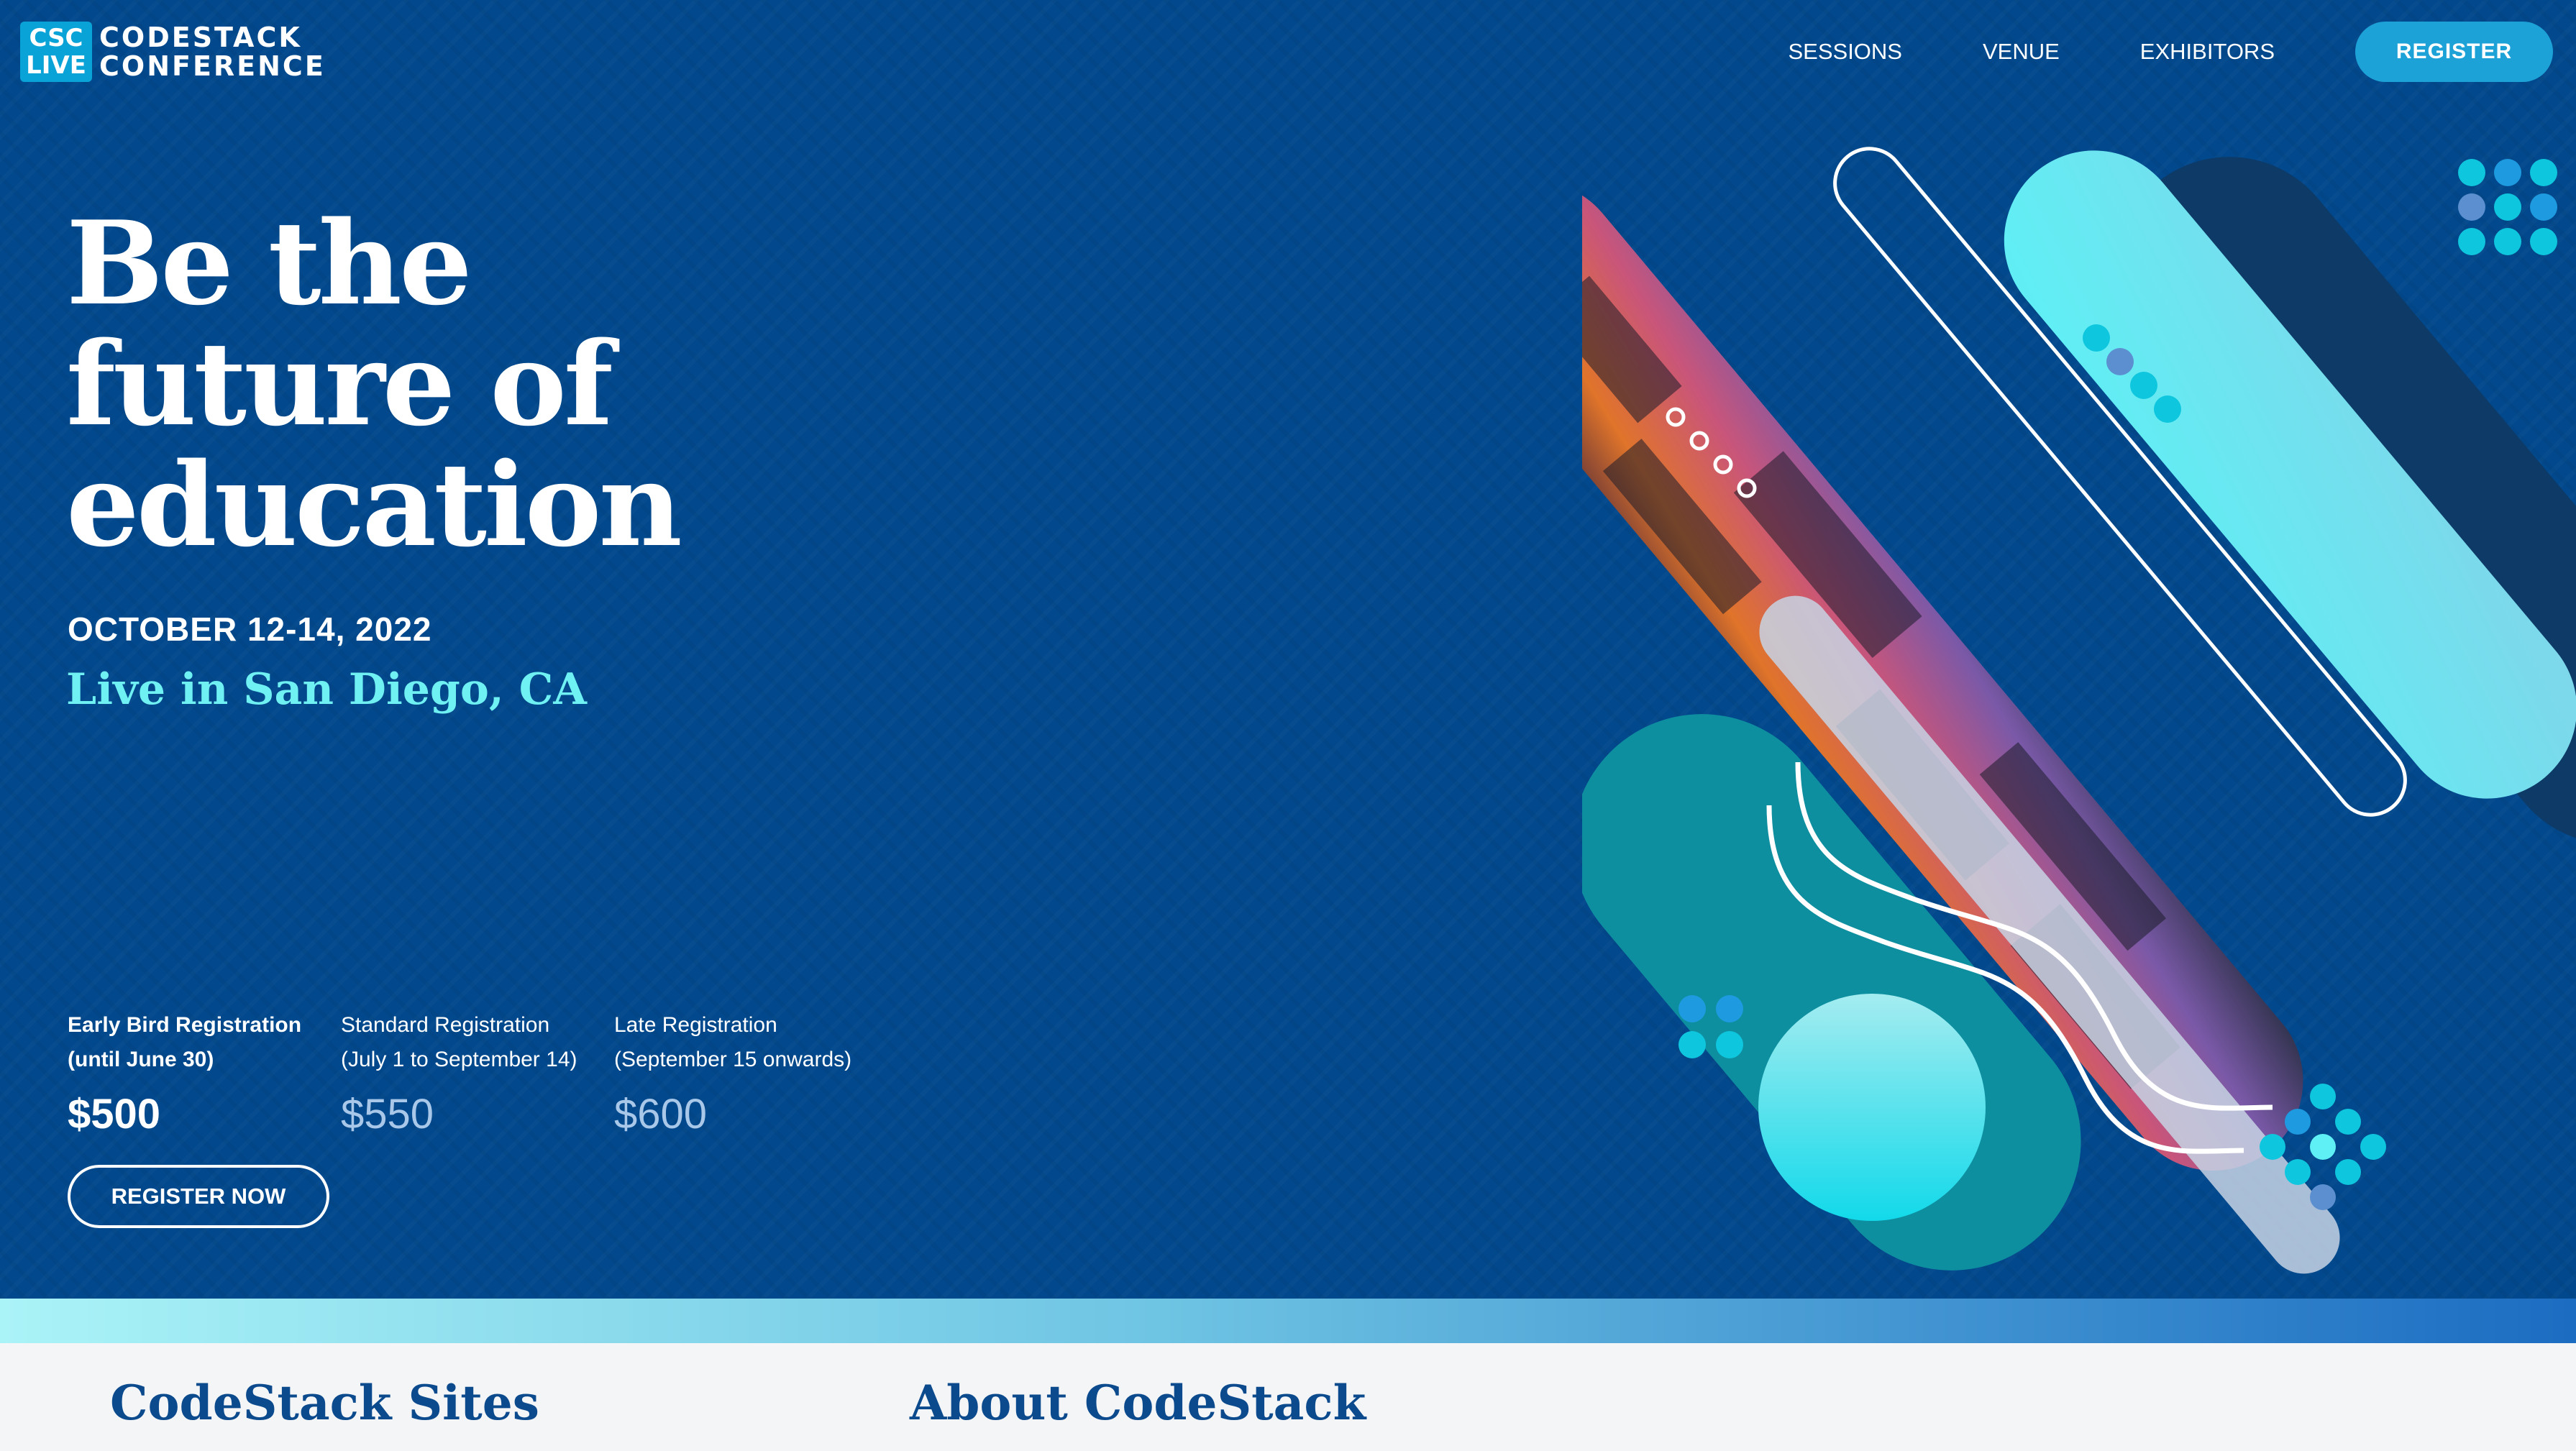  I want to click on cyan-ball, so click(1872, 1107).